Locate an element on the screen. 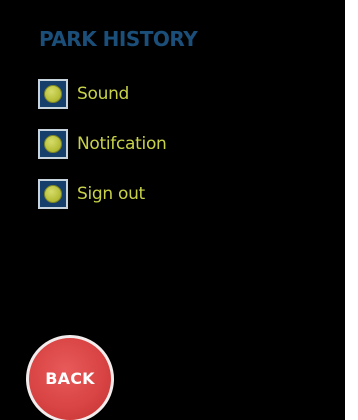 The height and width of the screenshot is (420, 358). notification-checkbox is located at coordinates (53, 144).